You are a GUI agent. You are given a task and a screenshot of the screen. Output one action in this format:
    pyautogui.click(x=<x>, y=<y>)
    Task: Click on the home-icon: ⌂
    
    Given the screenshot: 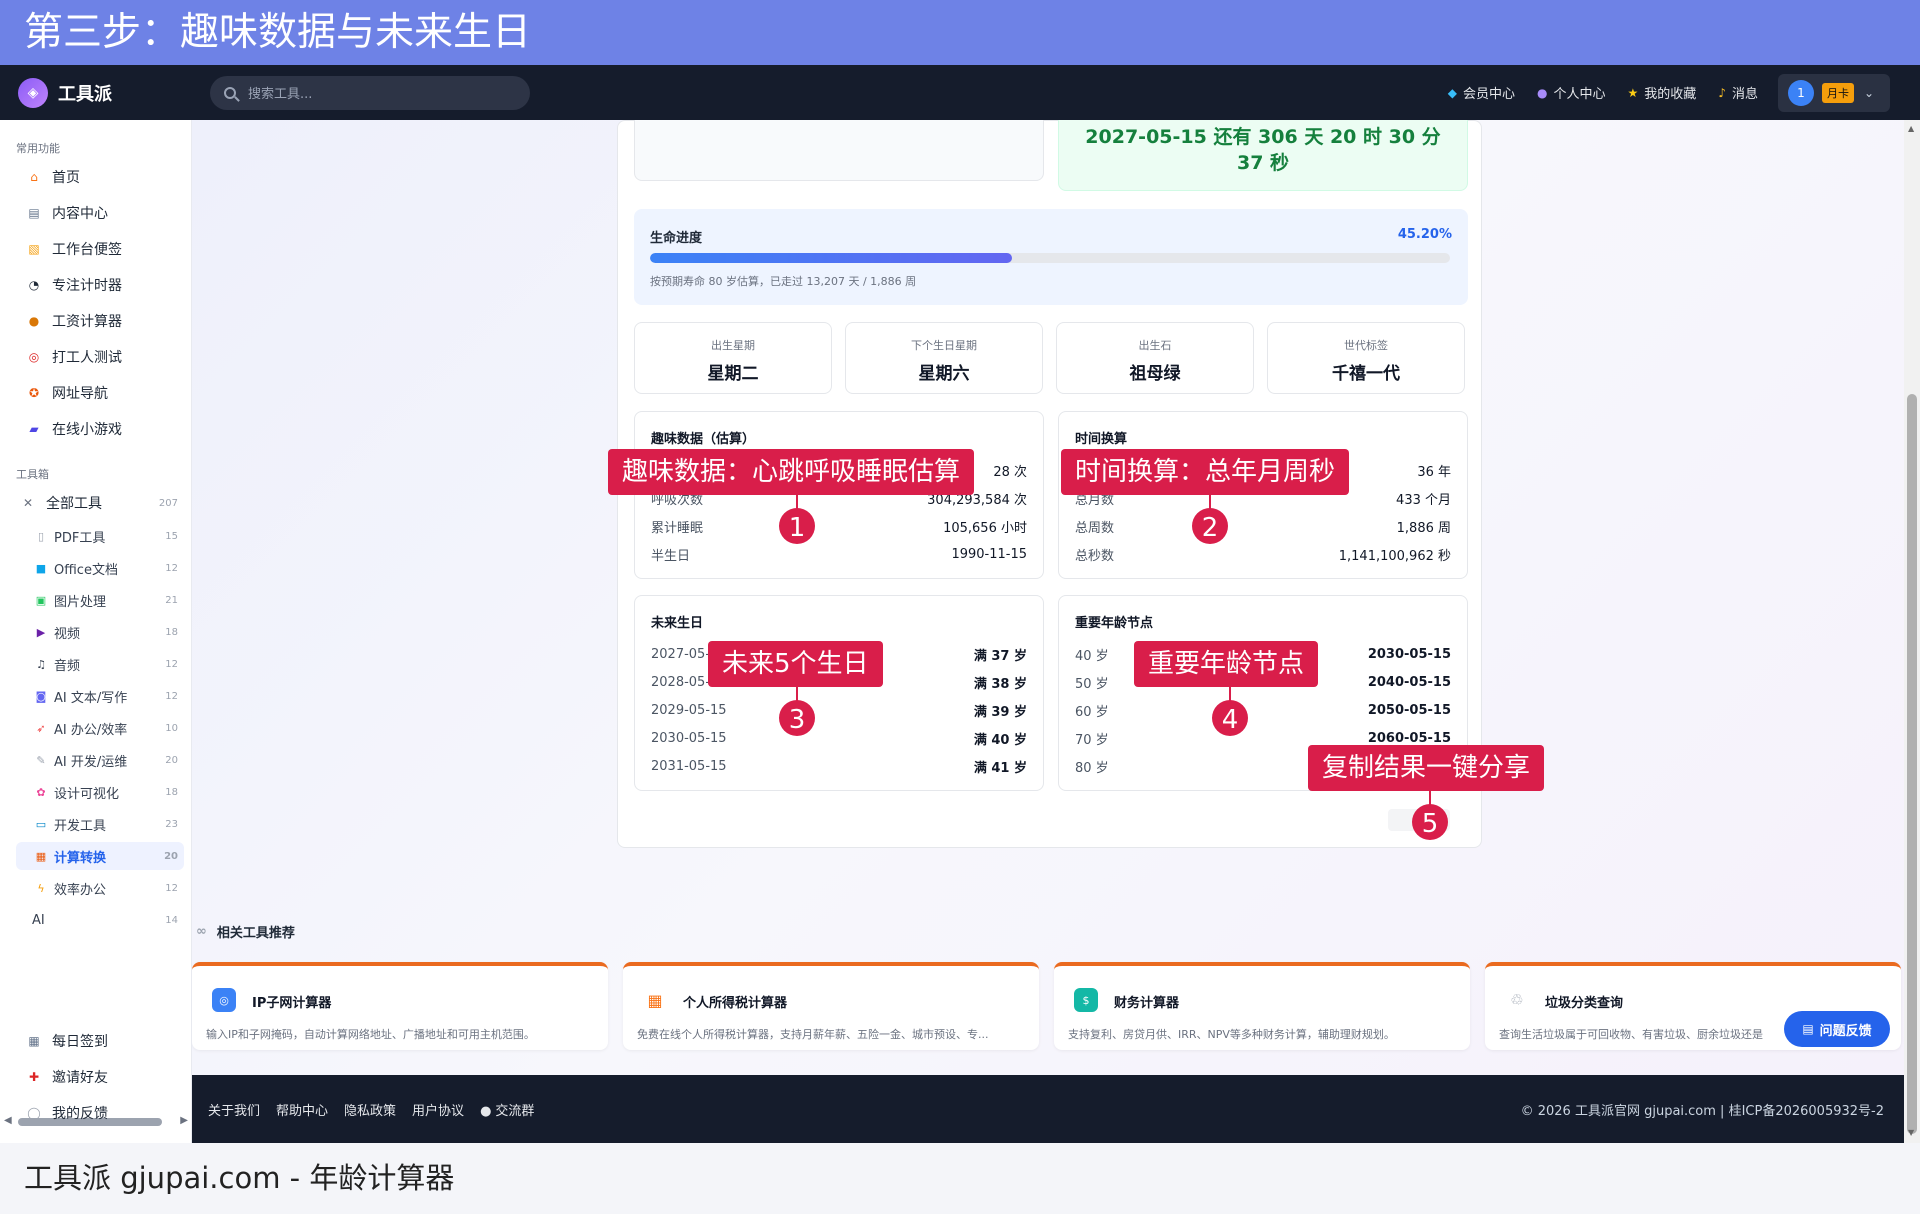 What is the action you would take?
    pyautogui.click(x=34, y=177)
    